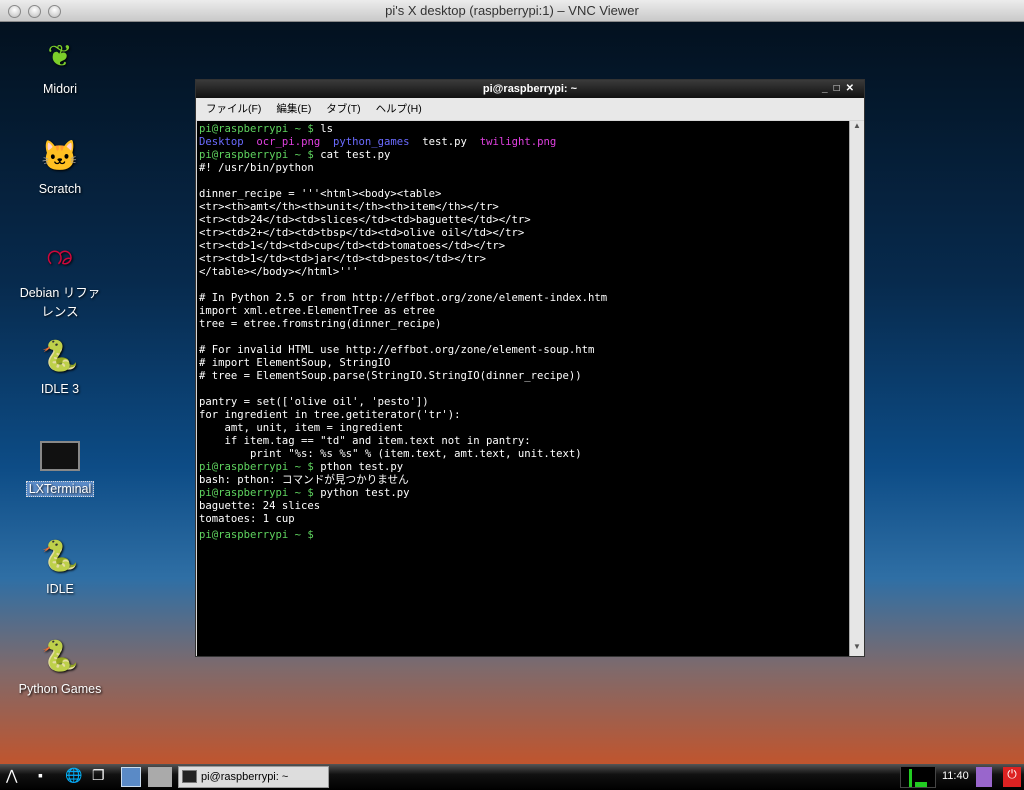  Describe the element at coordinates (60, 389) in the screenshot. I see `icon-label: IDLE 3` at that location.